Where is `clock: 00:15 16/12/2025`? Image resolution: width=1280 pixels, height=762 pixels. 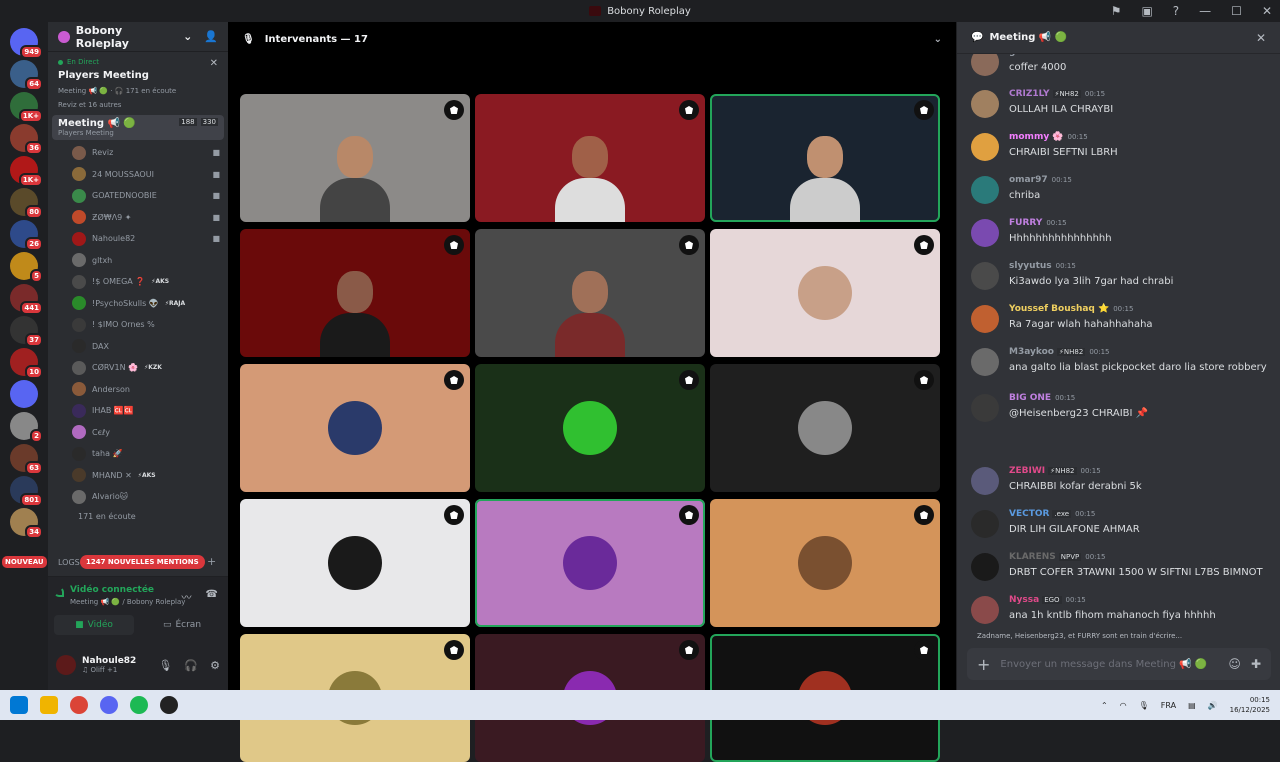
clock: 00:15 16/12/2025 is located at coordinates (1250, 705).